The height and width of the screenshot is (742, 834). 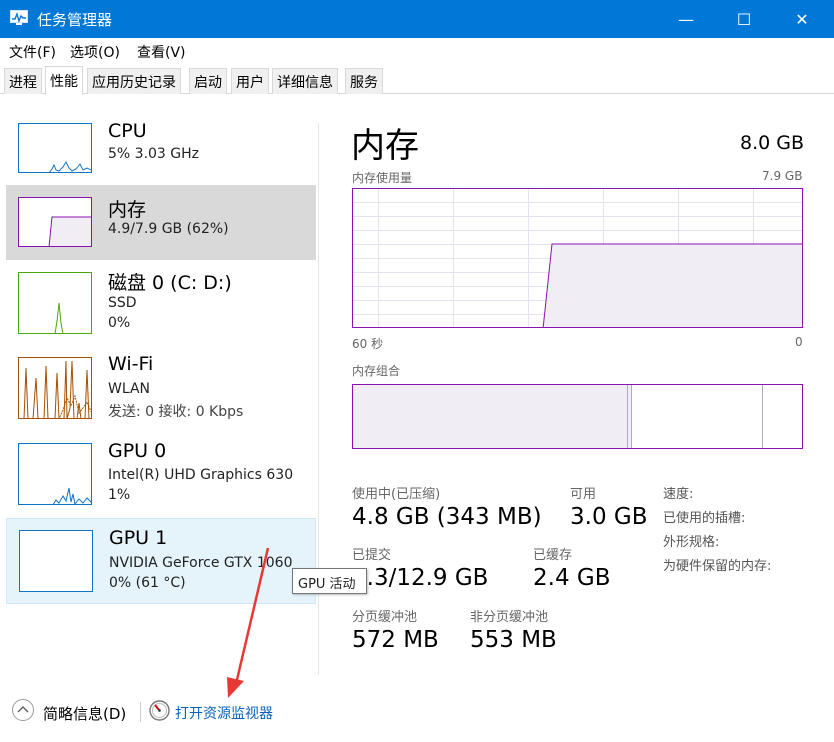 I want to click on sidebar-item-memory: 内存 4.9/7.9 GB (62%), so click(x=161, y=222).